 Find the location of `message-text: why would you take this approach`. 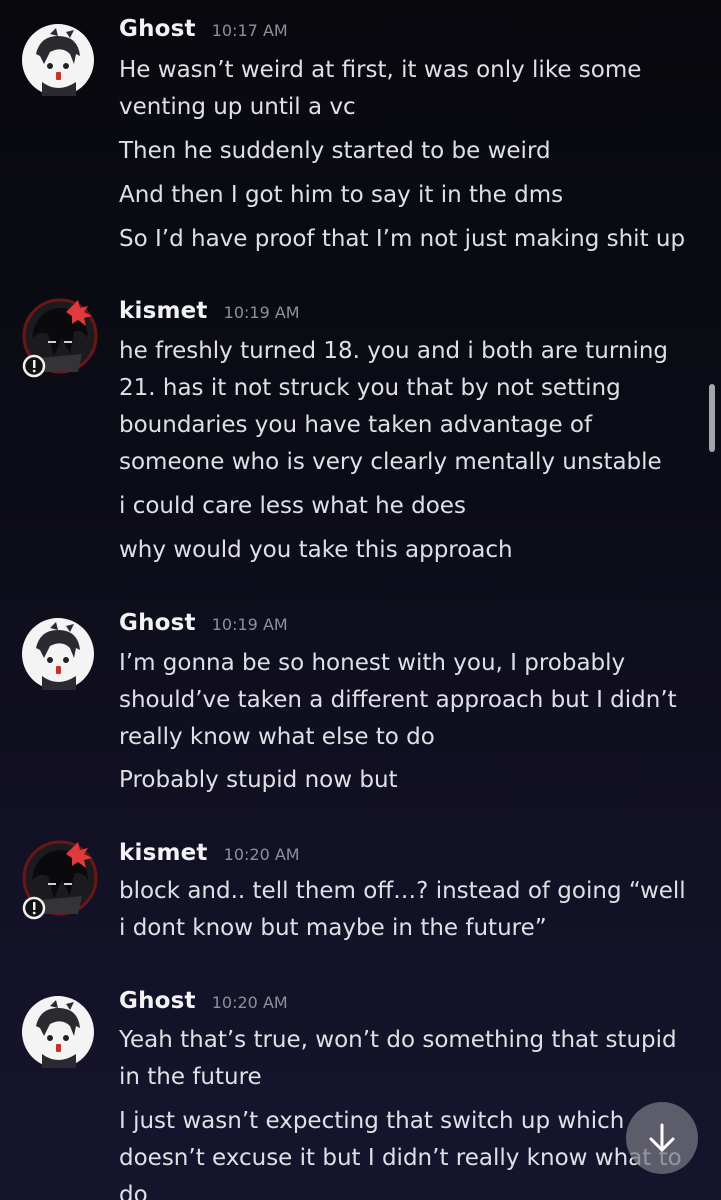

message-text: why would you take this approach is located at coordinates (406, 550).